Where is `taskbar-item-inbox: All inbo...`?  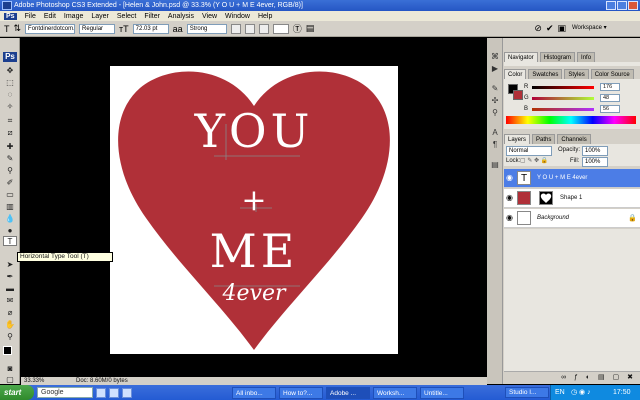
taskbar-item-inbox: All inbo... is located at coordinates (254, 392).